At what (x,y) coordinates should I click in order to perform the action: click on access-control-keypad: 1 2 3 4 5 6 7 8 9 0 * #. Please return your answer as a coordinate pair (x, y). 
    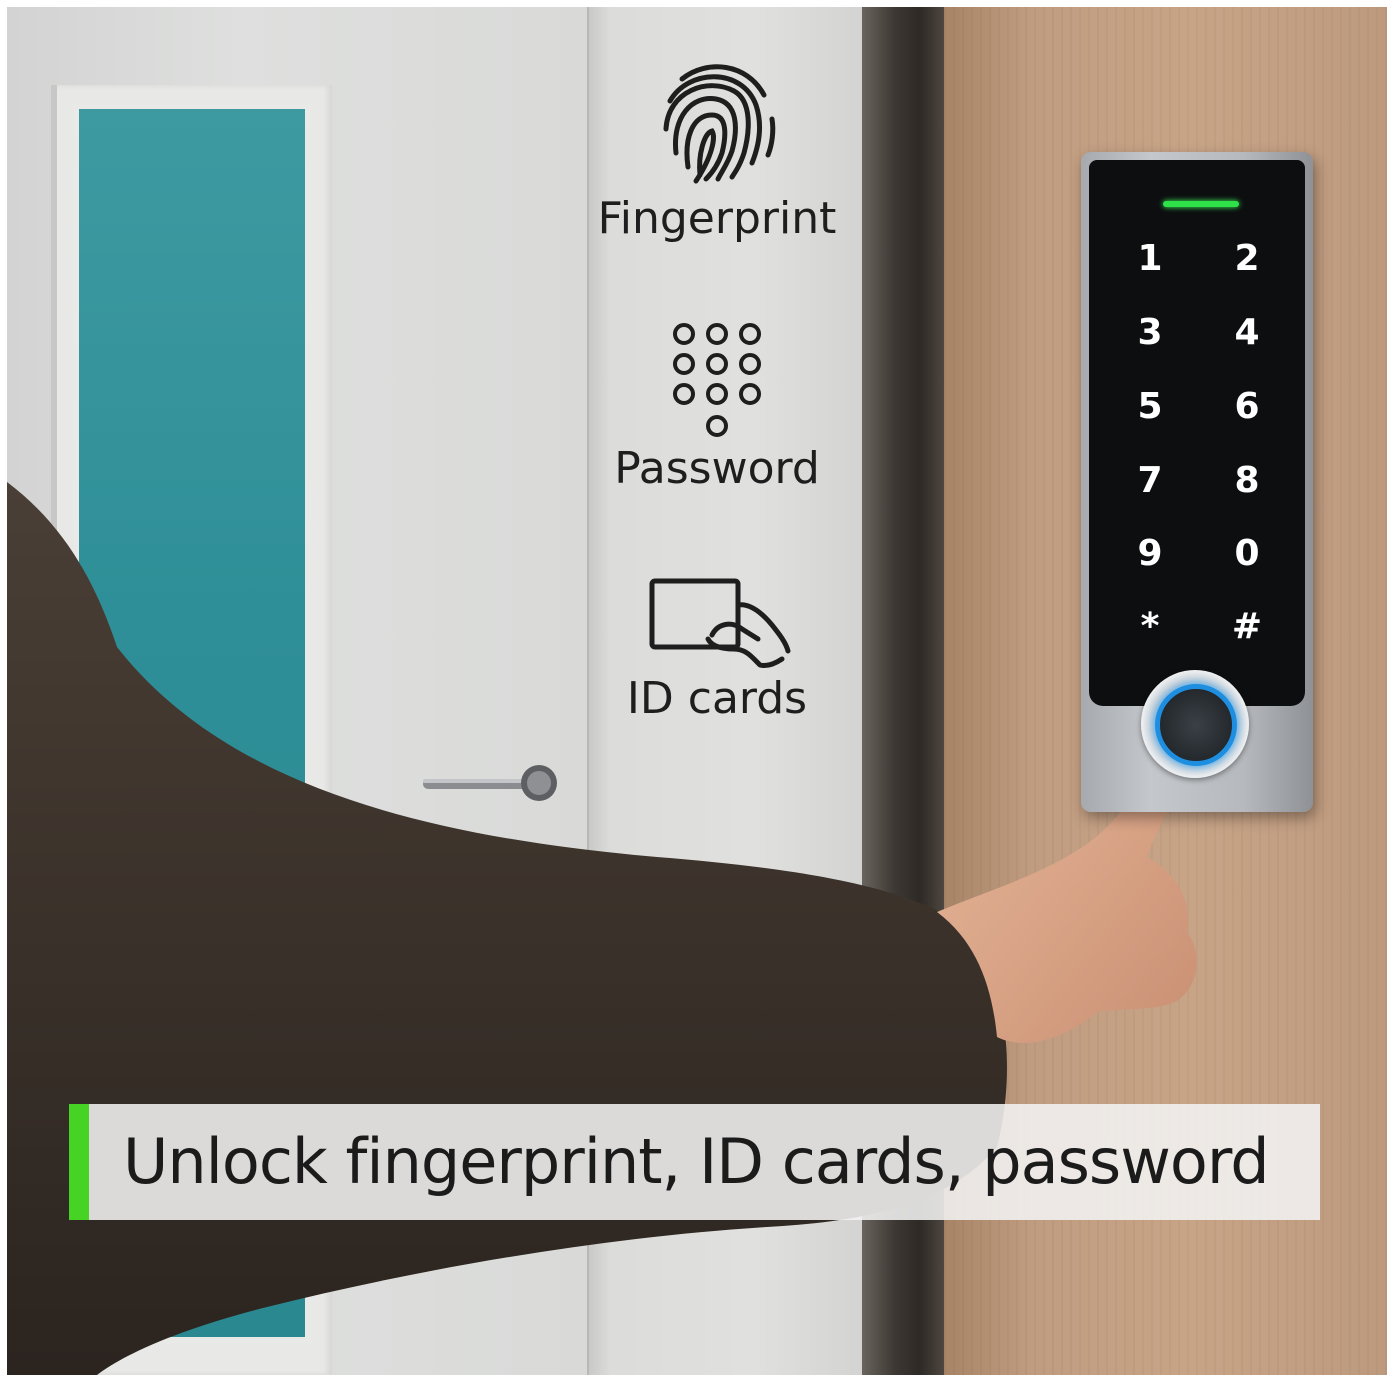
    Looking at the image, I should click on (1197, 482).